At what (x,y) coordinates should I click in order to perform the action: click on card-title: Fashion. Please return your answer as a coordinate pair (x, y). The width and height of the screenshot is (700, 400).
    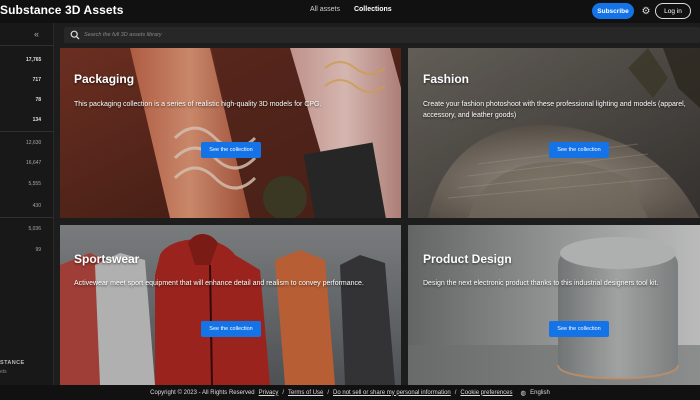
    Looking at the image, I should click on (446, 79).